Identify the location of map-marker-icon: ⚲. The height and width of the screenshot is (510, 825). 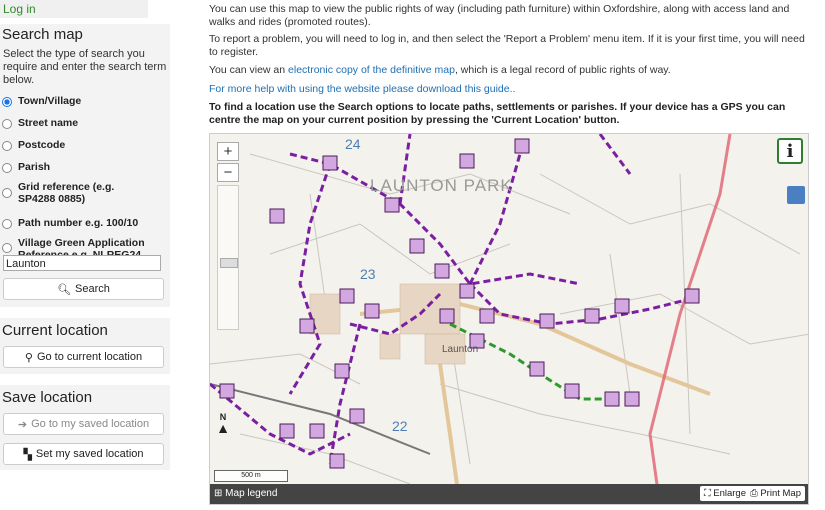
(28, 357).